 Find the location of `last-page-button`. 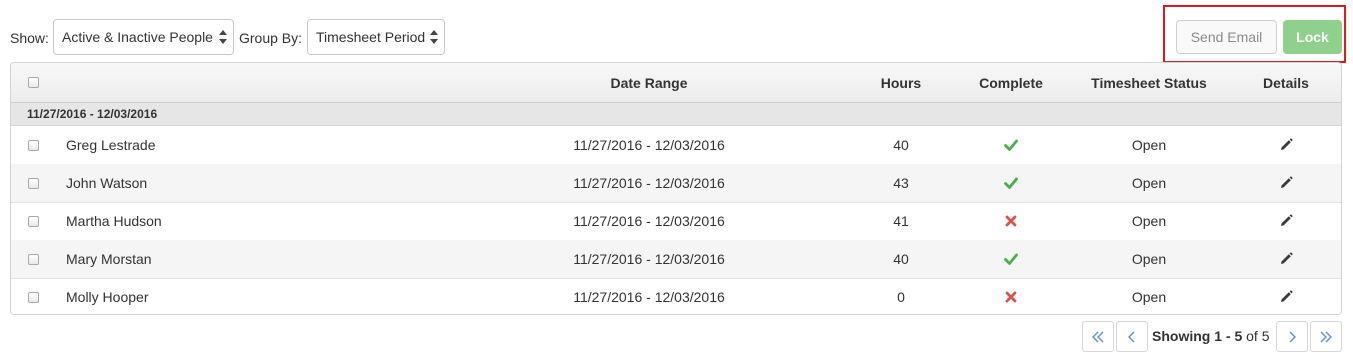

last-page-button is located at coordinates (1326, 336).